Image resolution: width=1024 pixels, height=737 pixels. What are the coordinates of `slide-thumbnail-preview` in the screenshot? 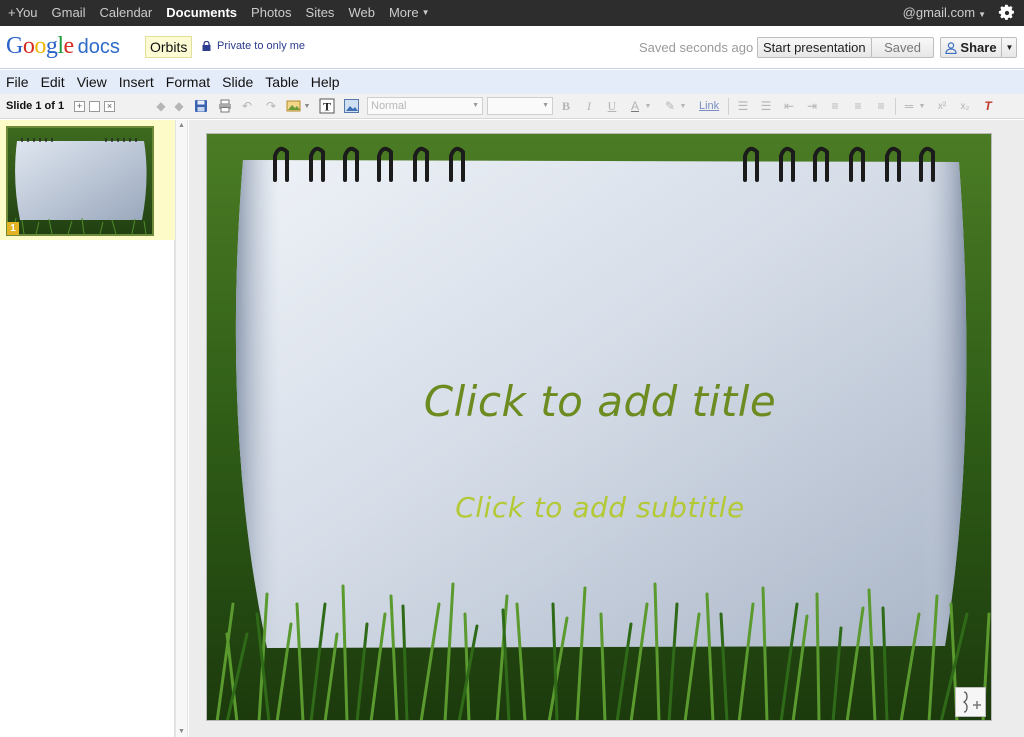 It's located at (80, 181).